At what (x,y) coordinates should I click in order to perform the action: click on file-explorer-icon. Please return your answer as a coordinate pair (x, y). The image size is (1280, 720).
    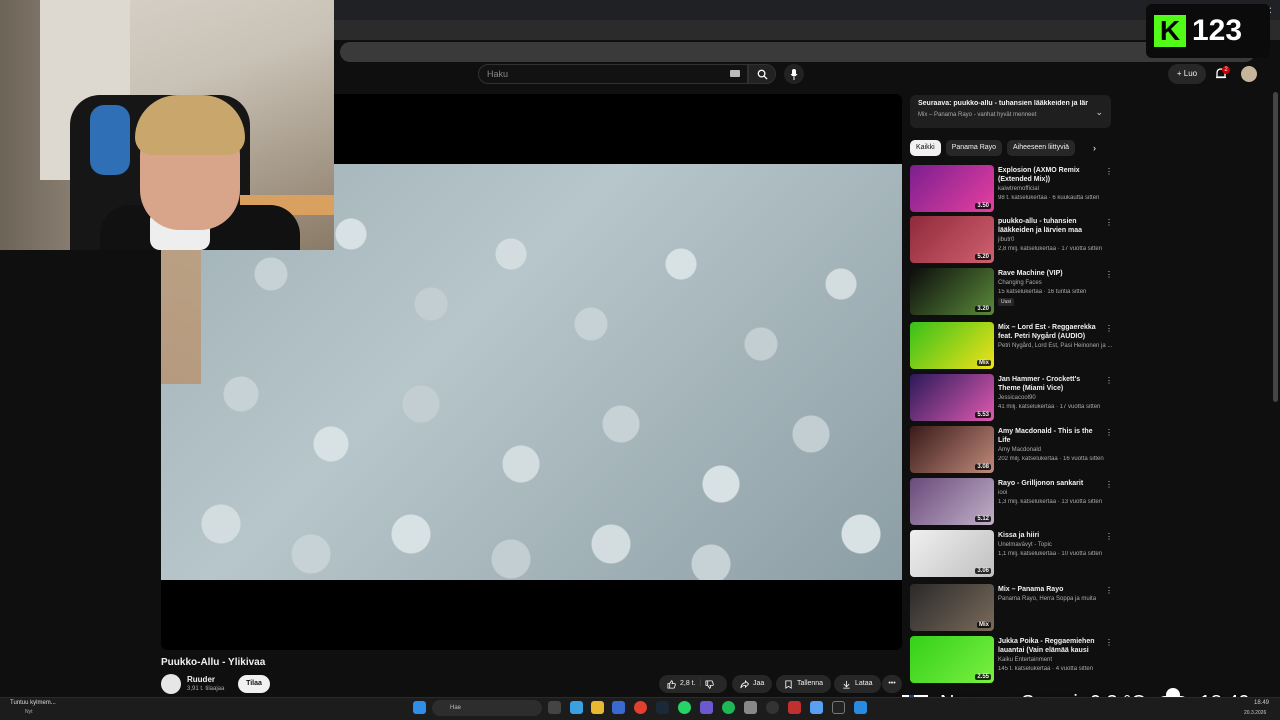
    Looking at the image, I should click on (597, 707).